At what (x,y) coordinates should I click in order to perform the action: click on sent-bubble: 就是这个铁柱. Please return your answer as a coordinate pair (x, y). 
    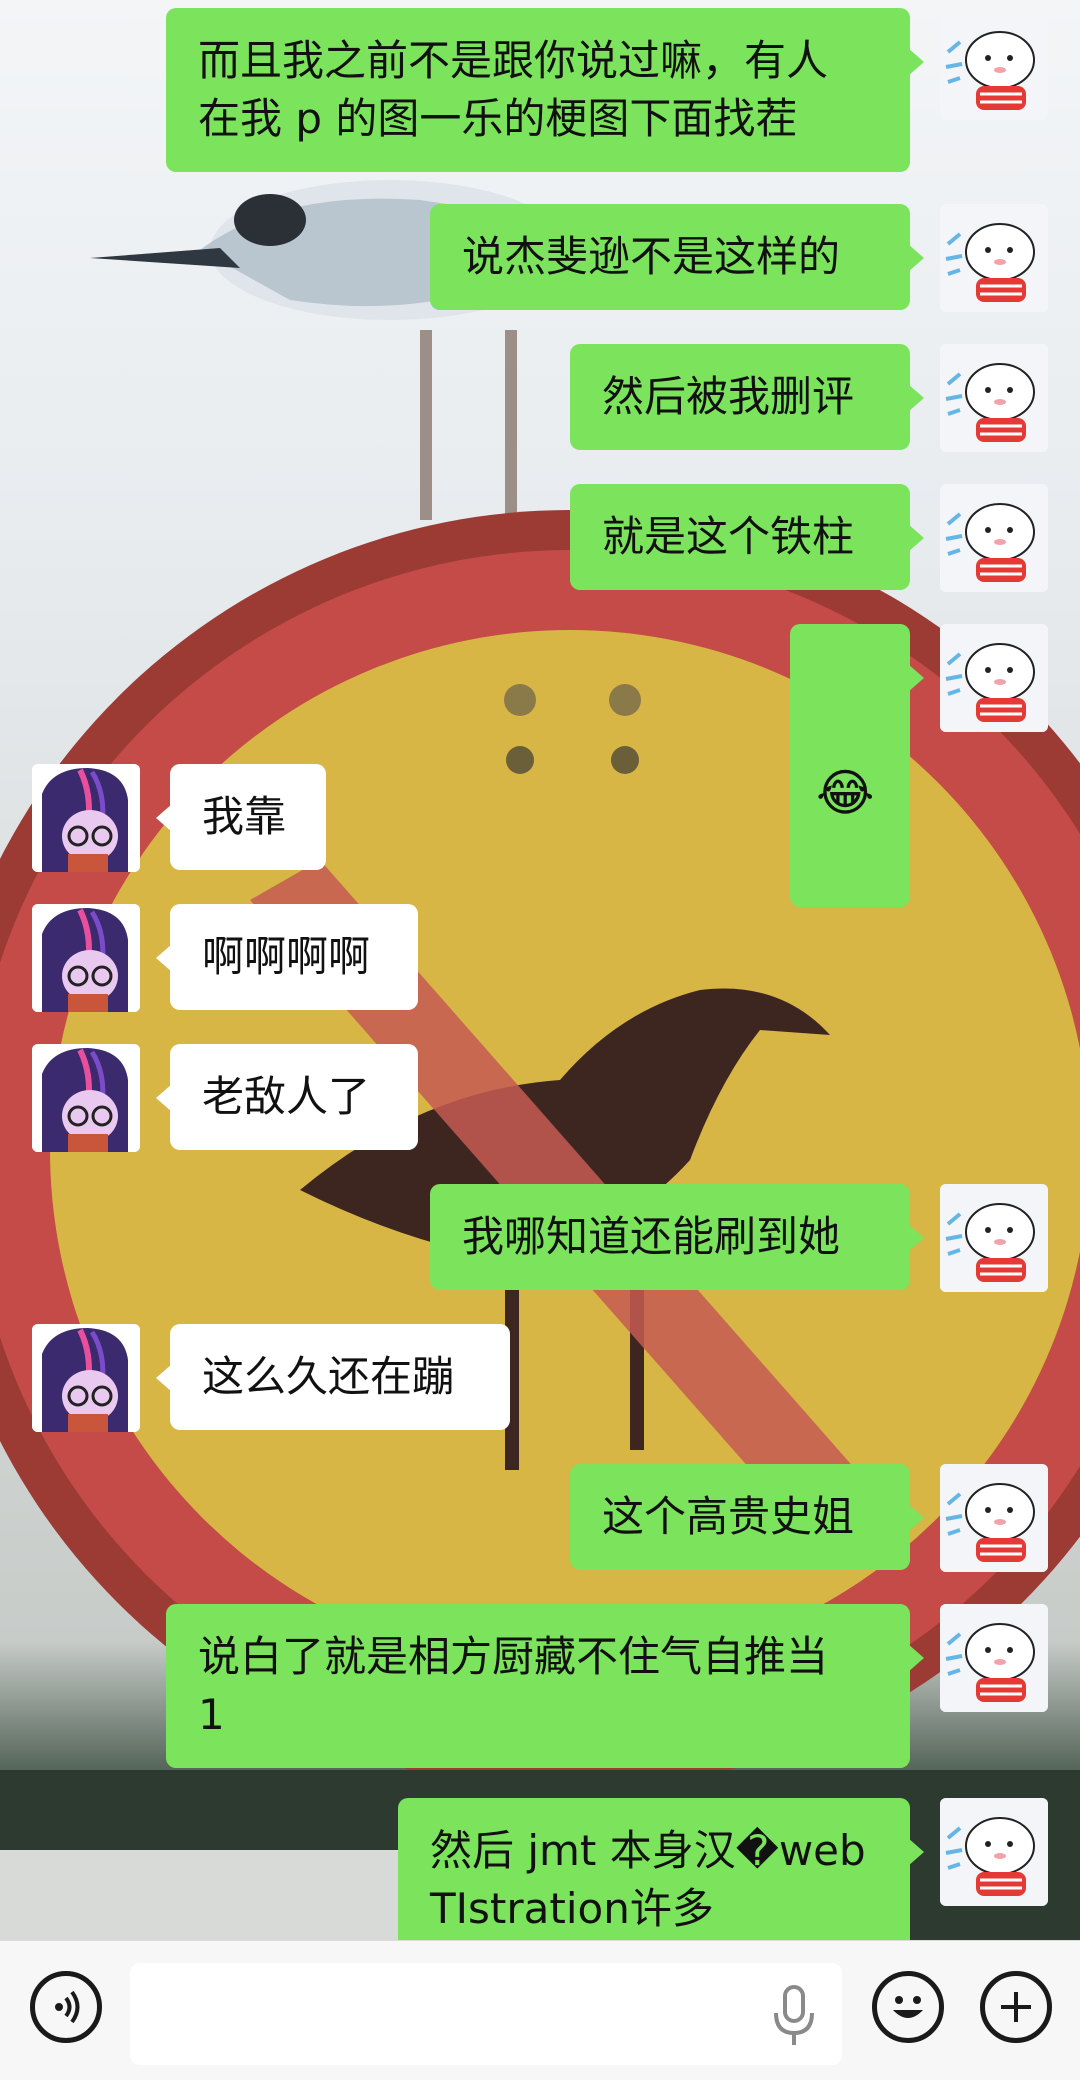
    Looking at the image, I should click on (747, 537).